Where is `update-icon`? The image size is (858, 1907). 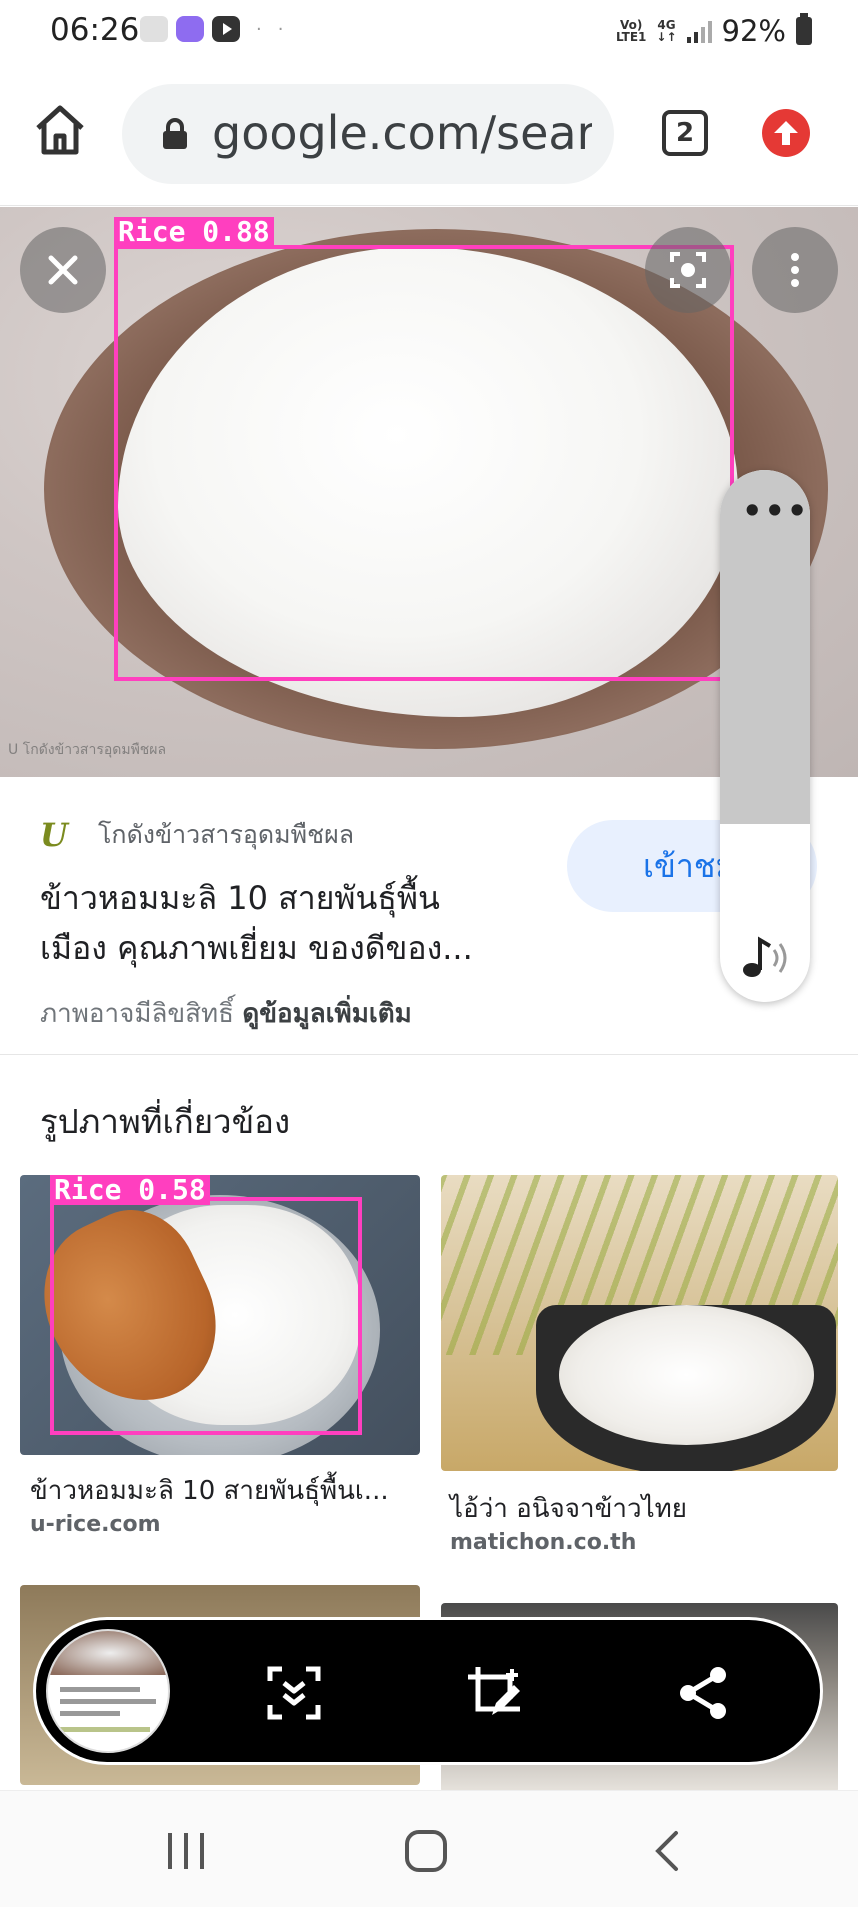 update-icon is located at coordinates (786, 133).